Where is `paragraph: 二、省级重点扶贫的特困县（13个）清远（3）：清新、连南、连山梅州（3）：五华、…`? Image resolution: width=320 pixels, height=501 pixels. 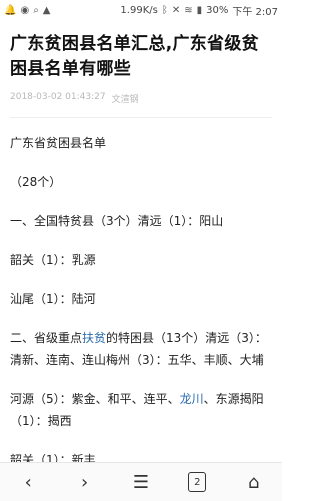
paragraph: 二、省级重点扶贫的特困县（13个）清远（3）：清新、连南、连山梅州（3）：五华、… is located at coordinates (141, 349).